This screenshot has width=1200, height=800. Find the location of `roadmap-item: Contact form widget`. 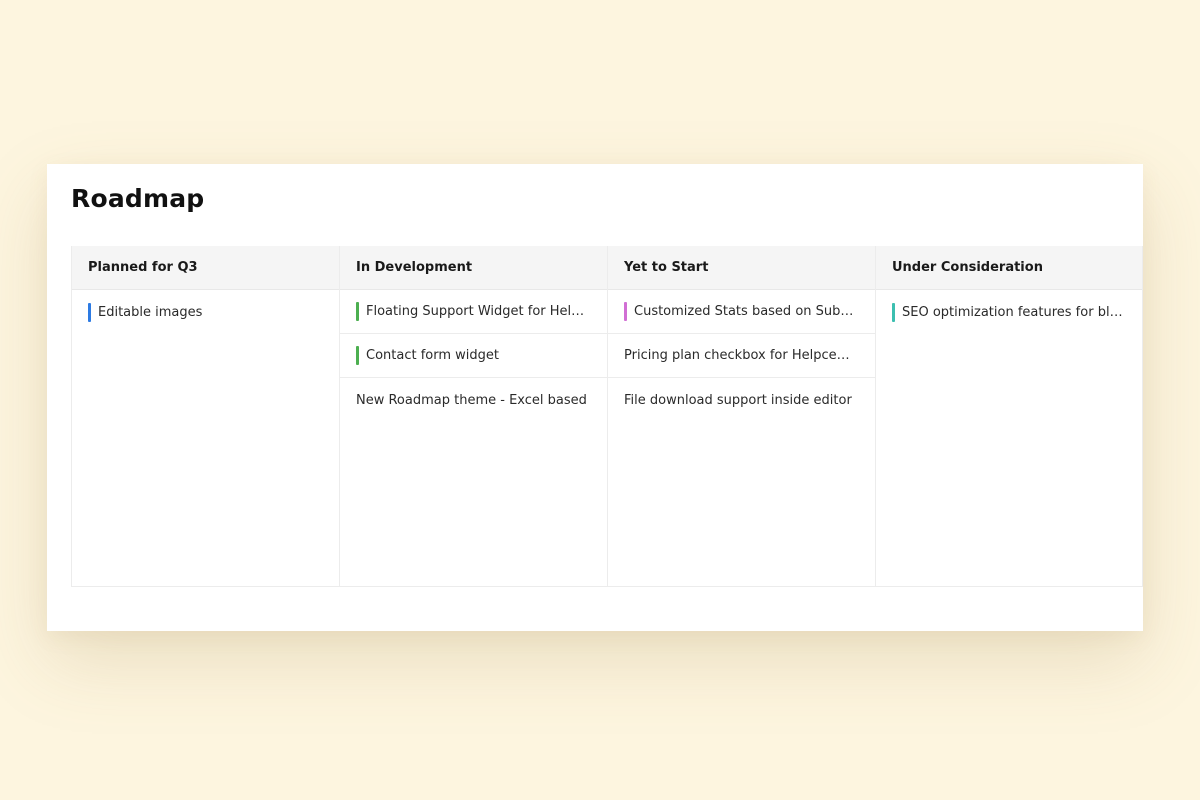

roadmap-item: Contact form widget is located at coordinates (473, 356).